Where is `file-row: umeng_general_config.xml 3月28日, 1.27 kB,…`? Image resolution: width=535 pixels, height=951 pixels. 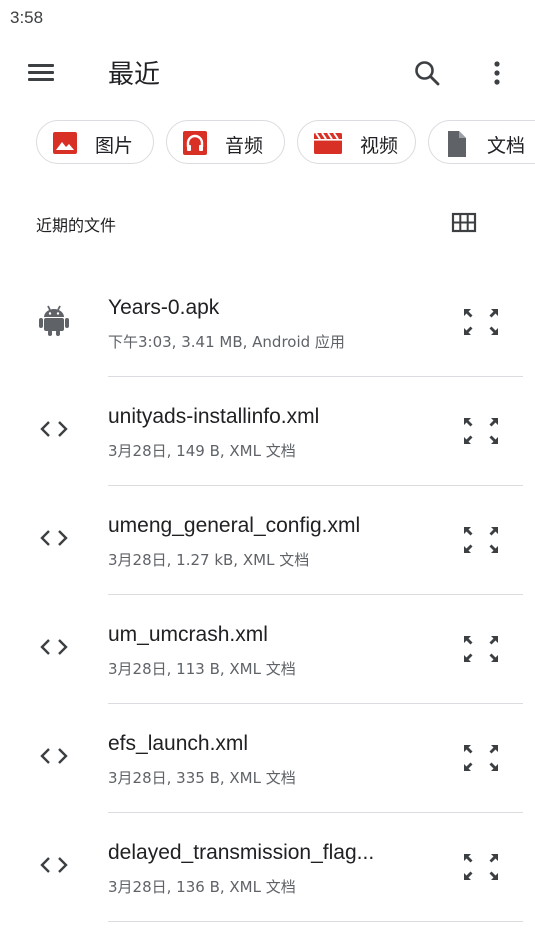 file-row: umeng_general_config.xml 3月28日, 1.27 kB,… is located at coordinates (267, 540).